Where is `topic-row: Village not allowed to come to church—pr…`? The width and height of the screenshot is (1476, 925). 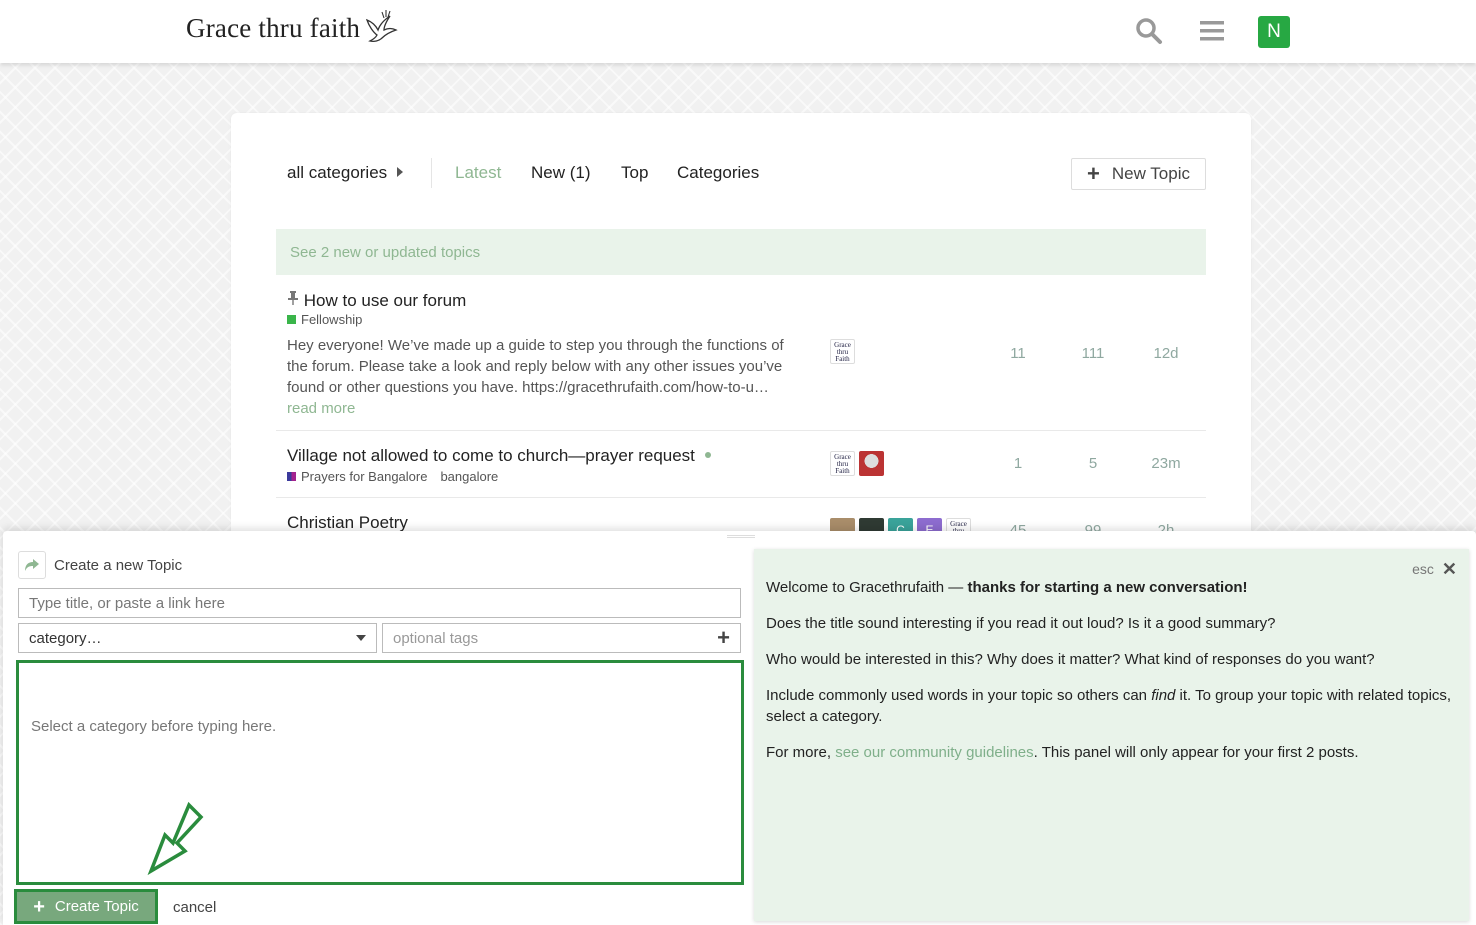
topic-row: Village not allowed to come to church—pr… is located at coordinates (741, 464).